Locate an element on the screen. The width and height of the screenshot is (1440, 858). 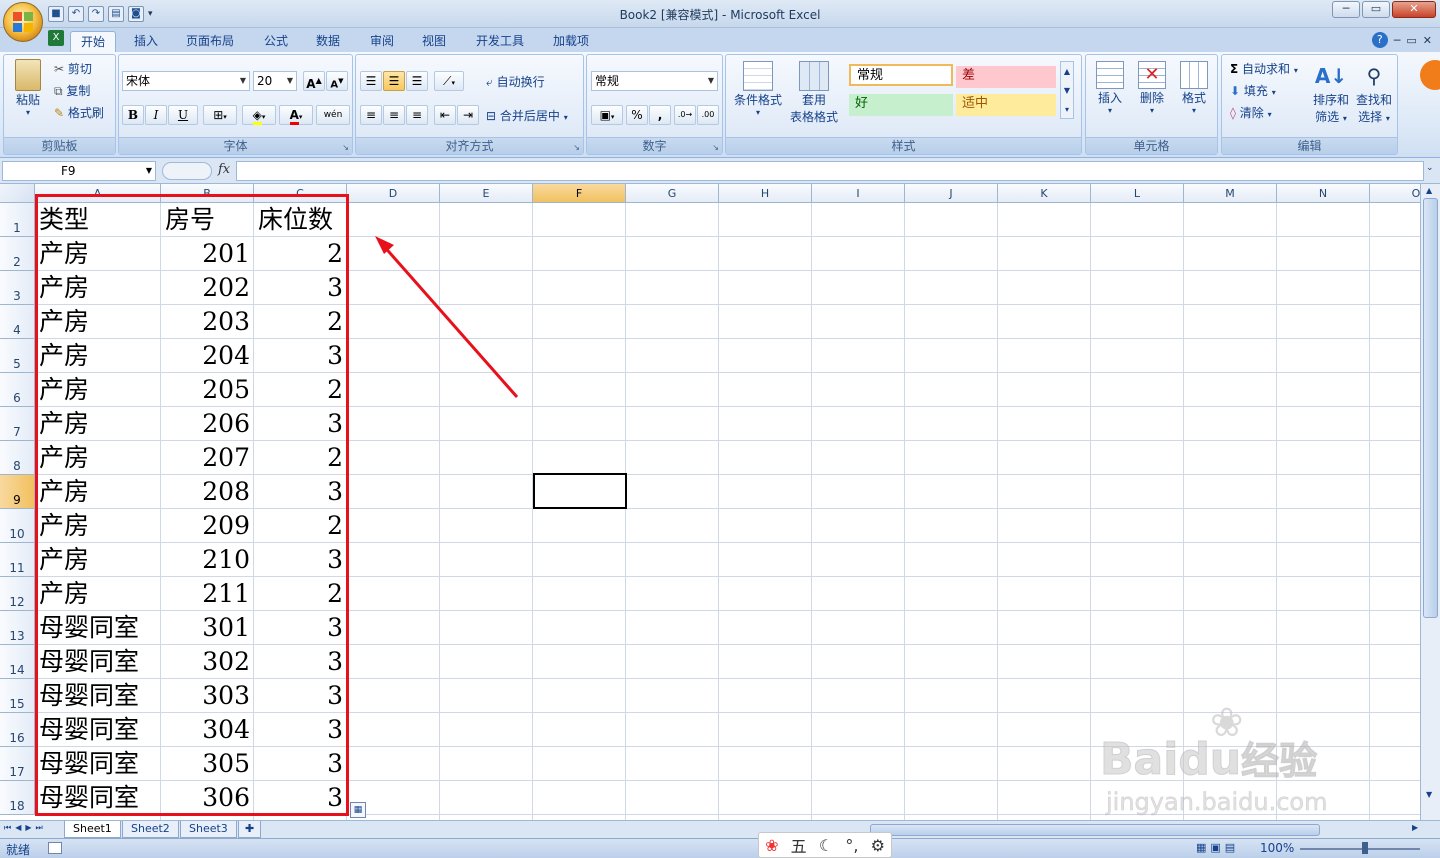
workbook-restore-button: ▭ is located at coordinates (1411, 40).